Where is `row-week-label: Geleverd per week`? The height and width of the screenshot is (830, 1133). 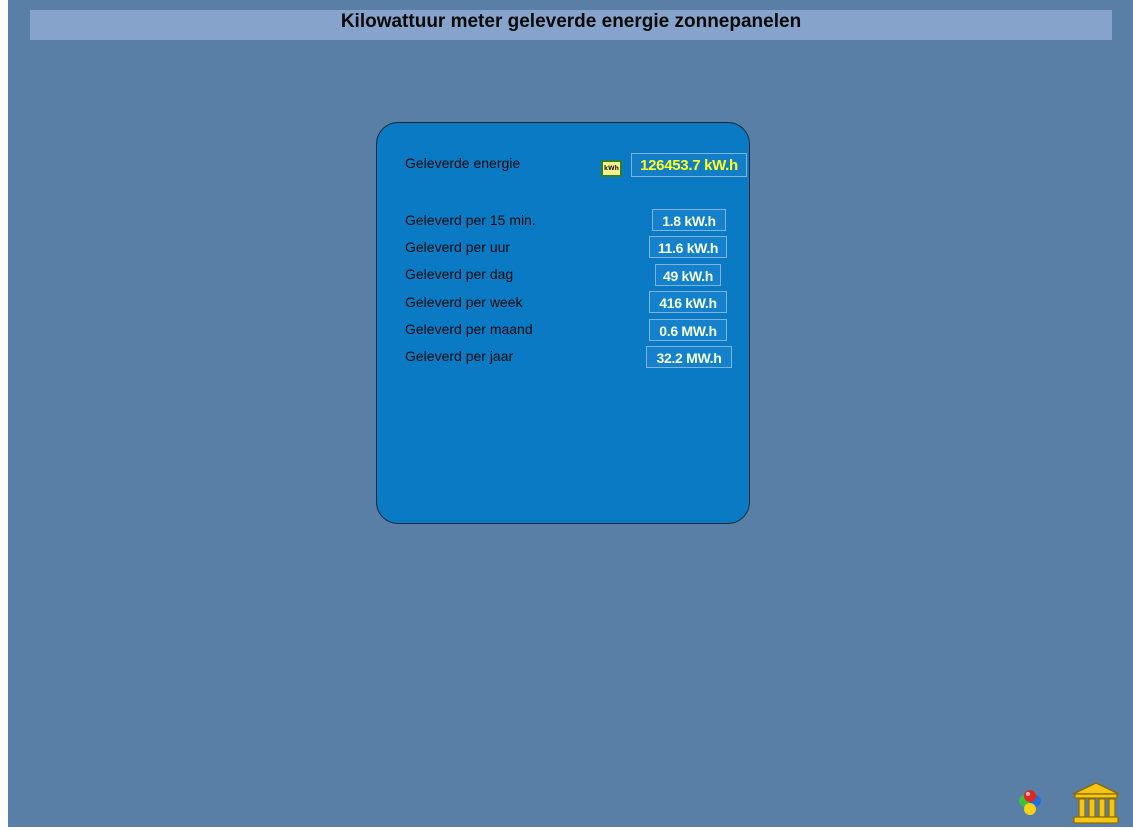
row-week-label: Geleverd per week is located at coordinates (464, 302).